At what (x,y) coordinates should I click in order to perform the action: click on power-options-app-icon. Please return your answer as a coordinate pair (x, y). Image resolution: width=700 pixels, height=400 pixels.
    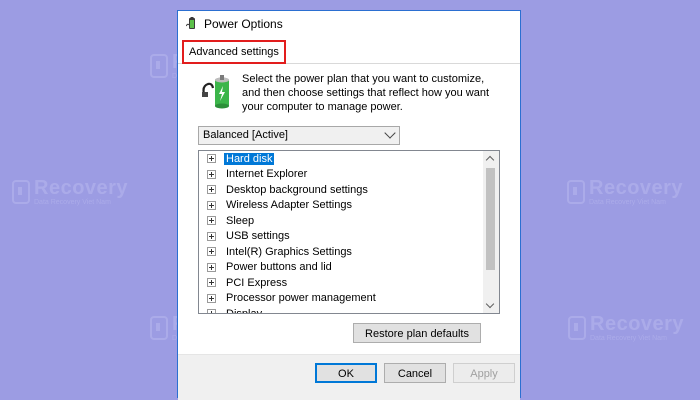
    Looking at the image, I should click on (191, 24).